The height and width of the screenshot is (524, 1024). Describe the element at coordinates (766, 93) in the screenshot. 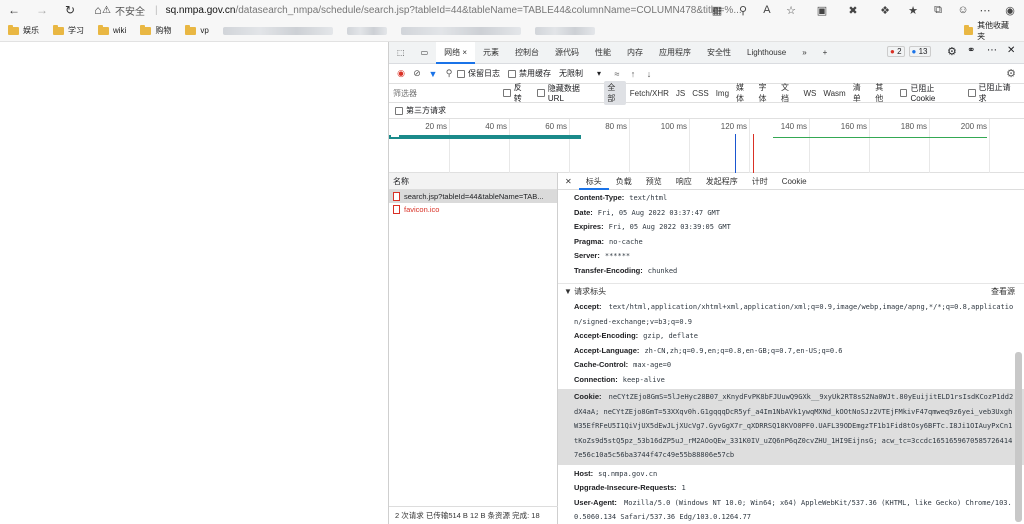

I see `filter-type-font: 字体` at that location.